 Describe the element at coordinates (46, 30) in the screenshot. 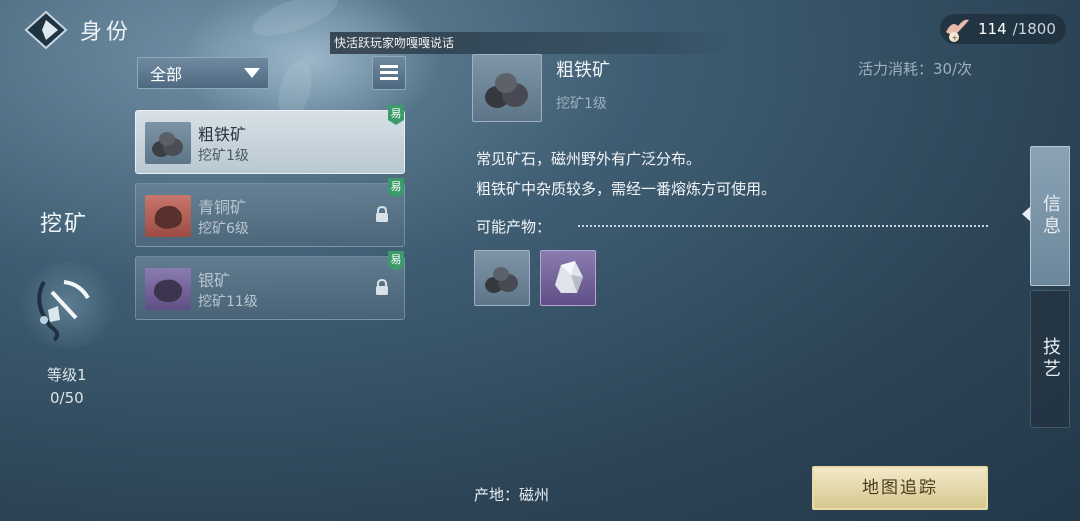

I see `back-diamond-icon` at that location.